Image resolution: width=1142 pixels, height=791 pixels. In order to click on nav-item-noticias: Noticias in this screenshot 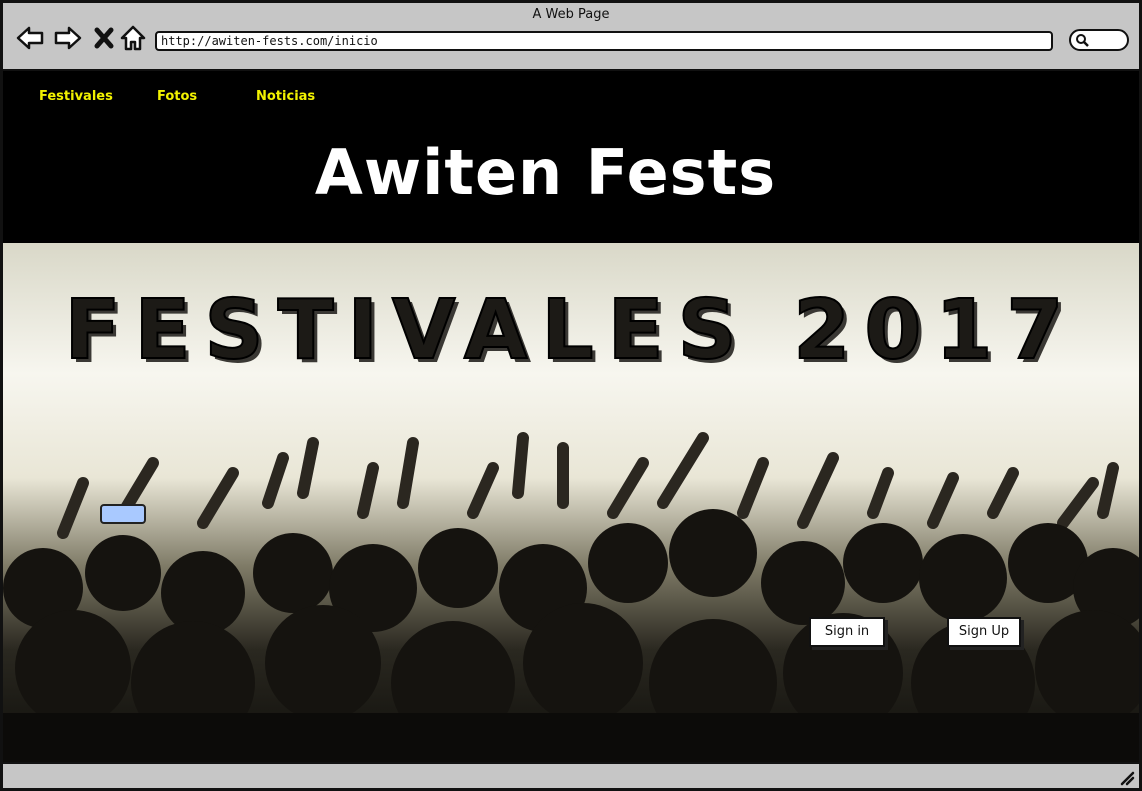, I will do `click(285, 96)`.